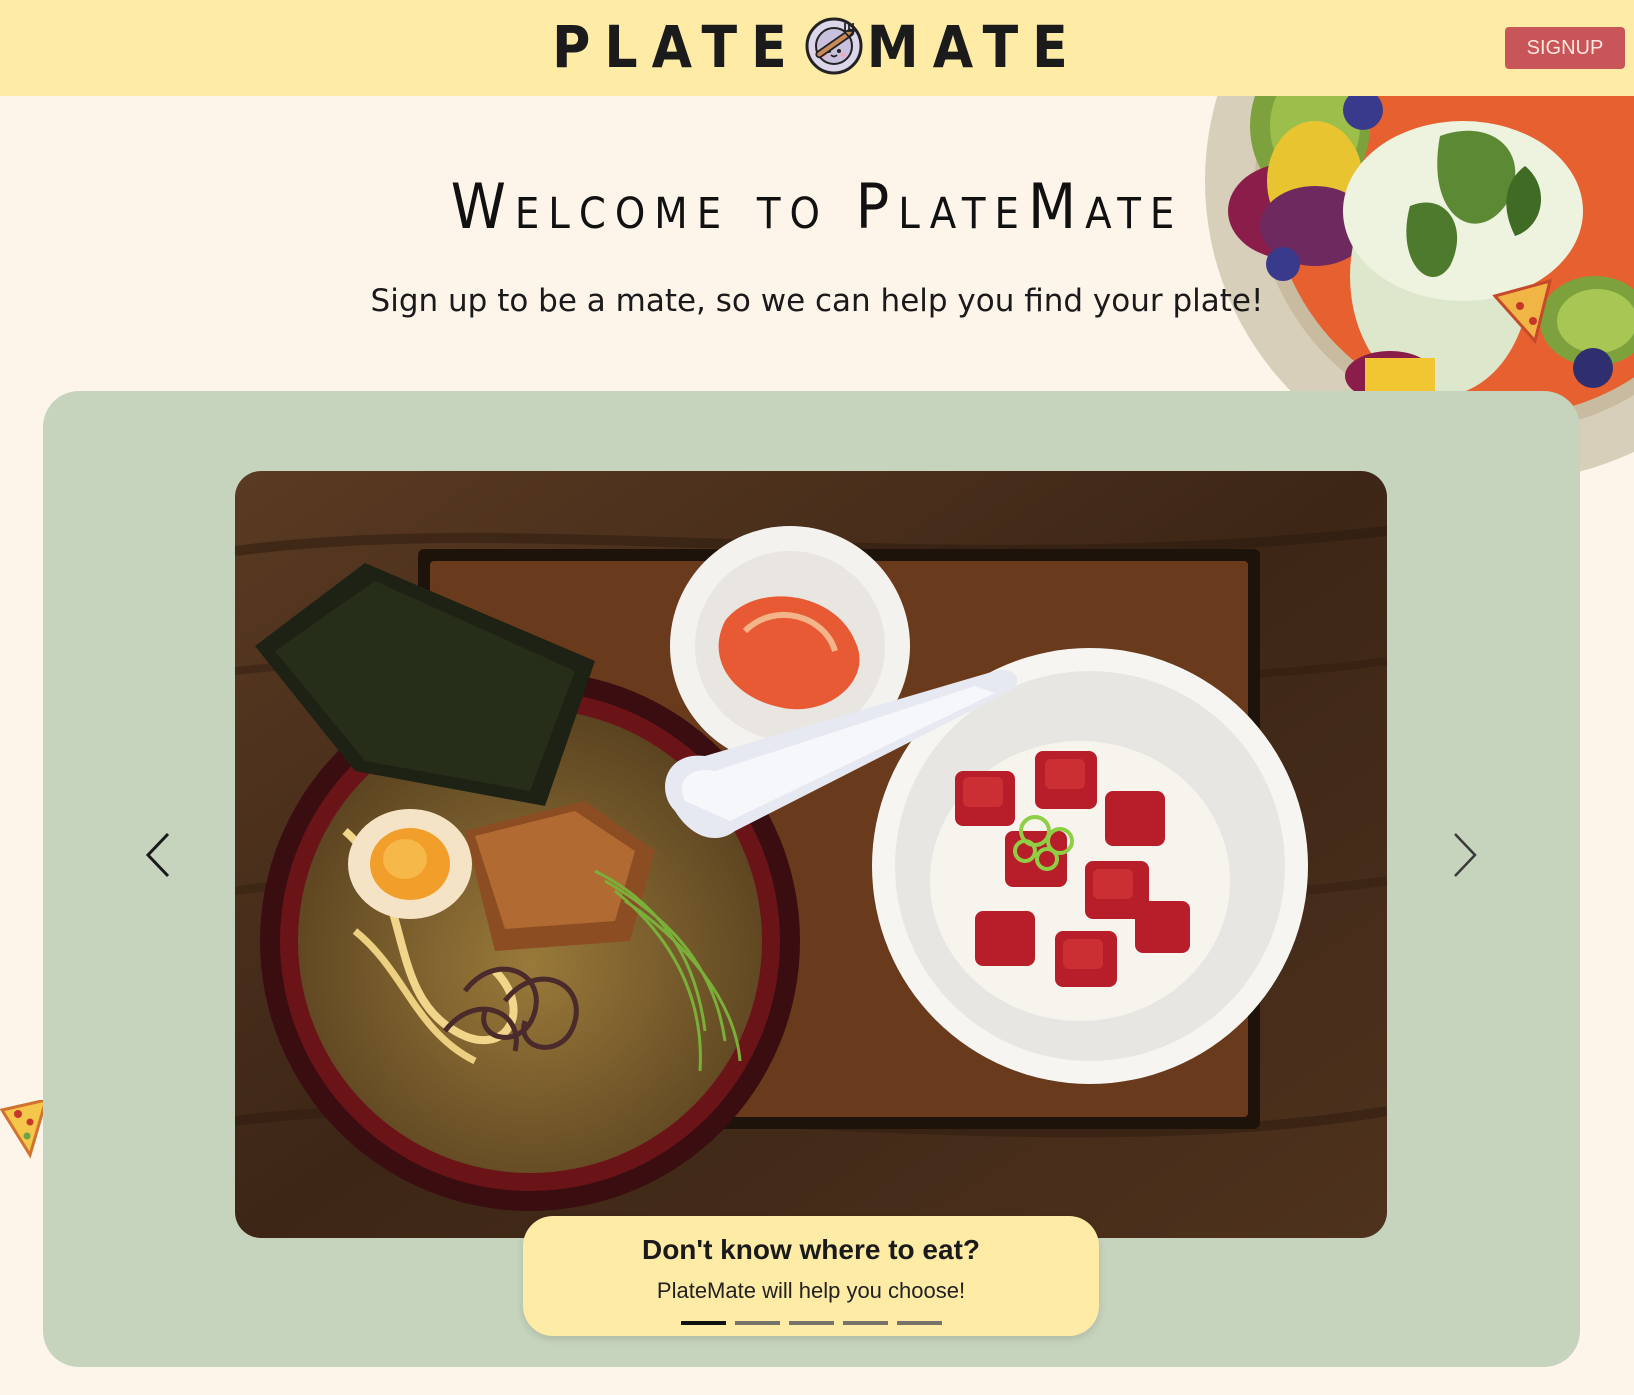 The image size is (1634, 1395). Describe the element at coordinates (676, 47) in the screenshot. I see `logo-text-left: PLATE` at that location.